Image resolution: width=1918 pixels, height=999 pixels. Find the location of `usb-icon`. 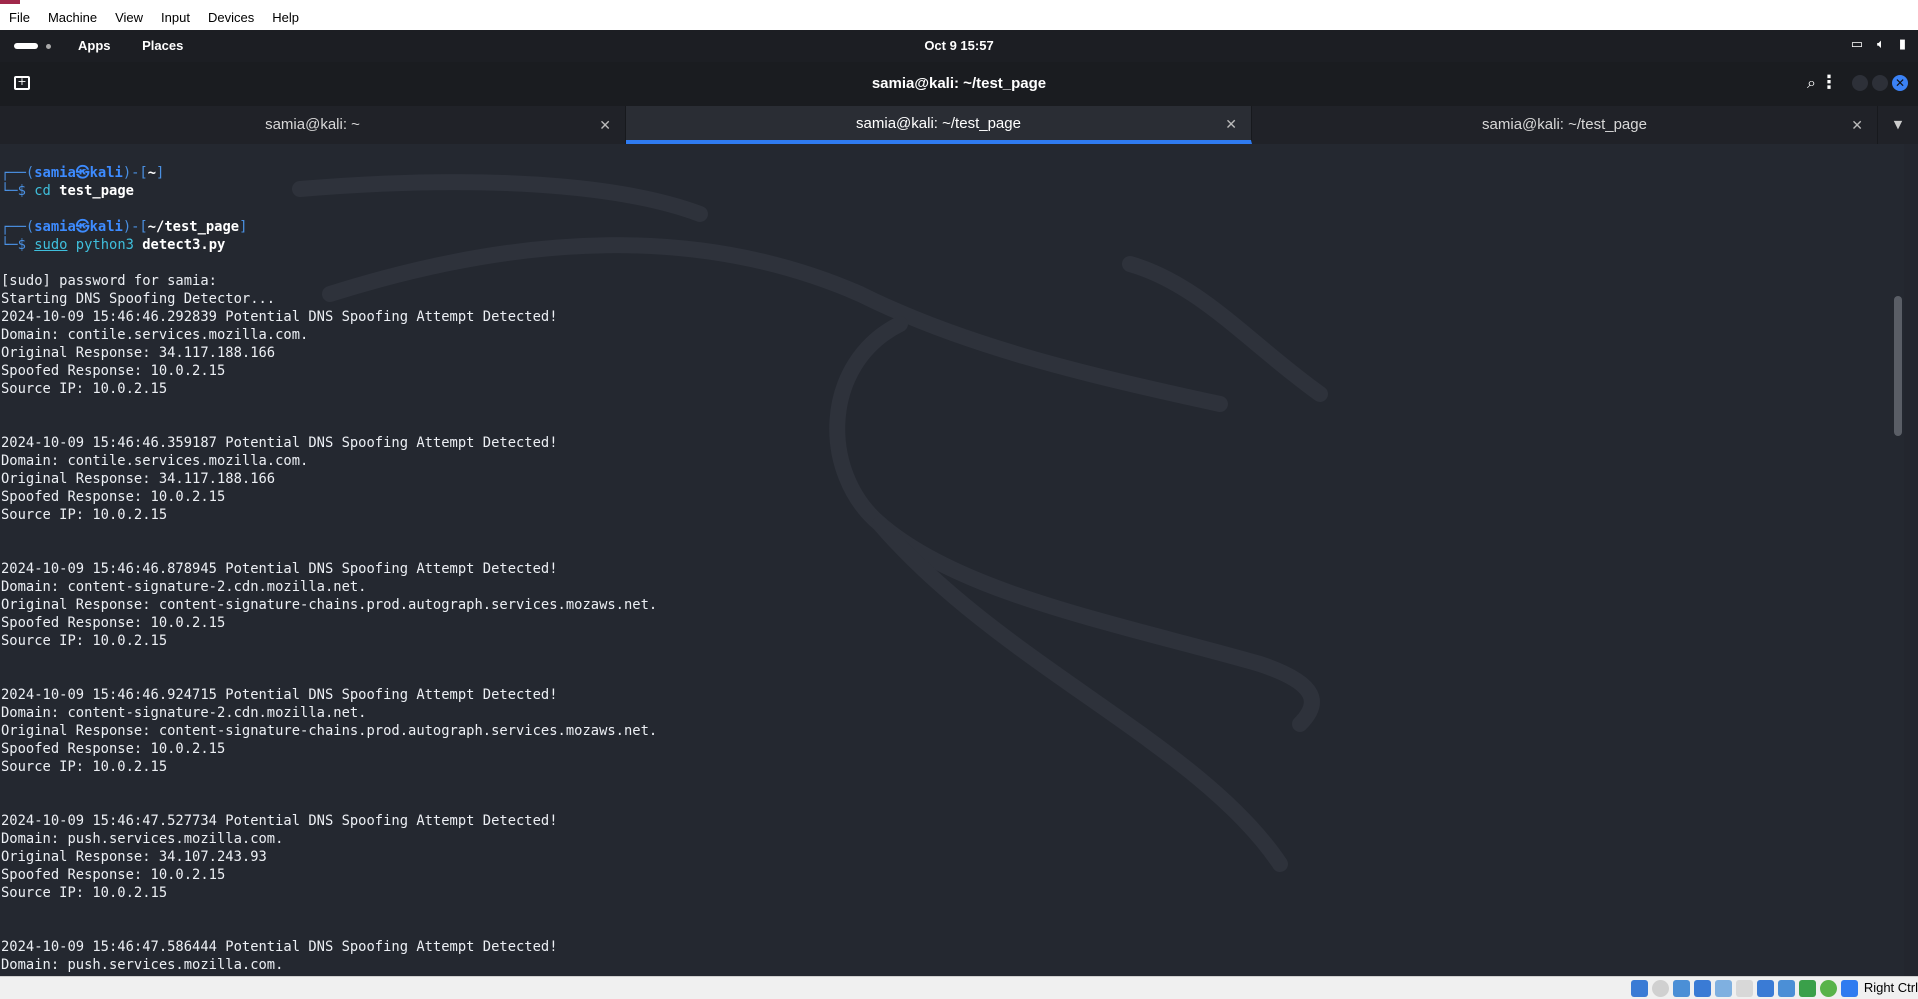

usb-icon is located at coordinates (1702, 988).